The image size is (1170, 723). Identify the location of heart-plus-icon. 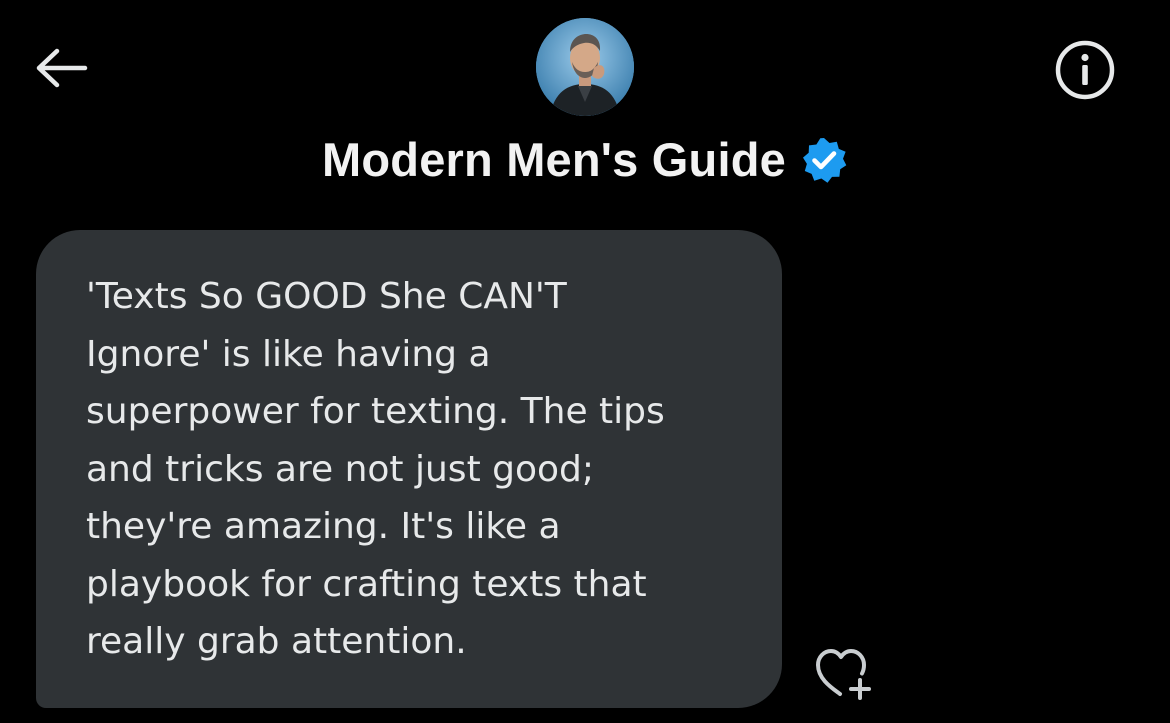
(843, 674).